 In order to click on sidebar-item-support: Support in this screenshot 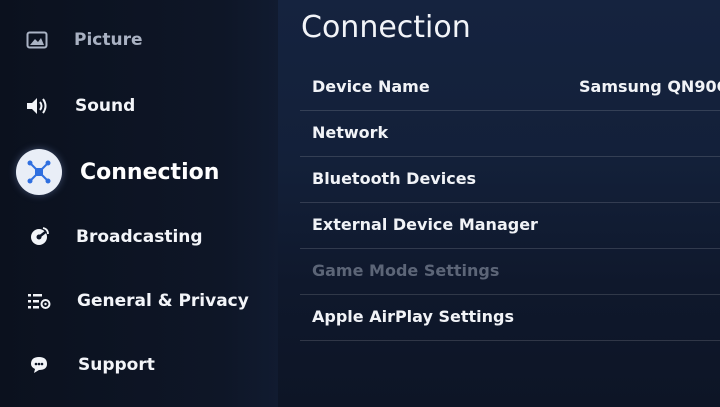, I will do `click(139, 365)`.